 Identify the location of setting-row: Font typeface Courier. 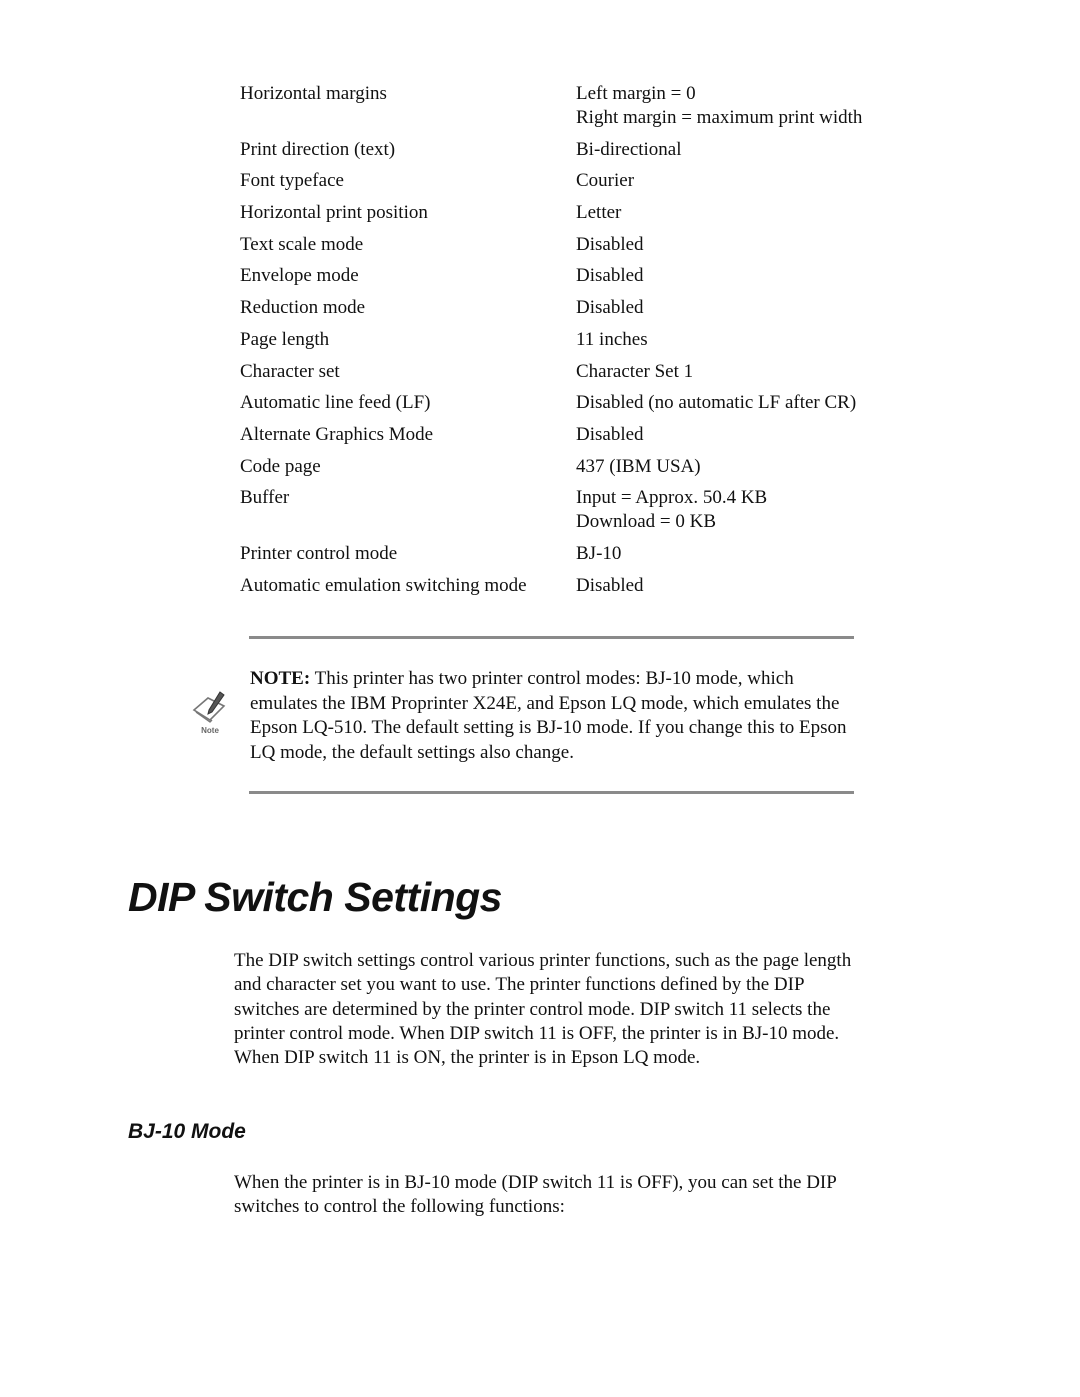
(580, 181).